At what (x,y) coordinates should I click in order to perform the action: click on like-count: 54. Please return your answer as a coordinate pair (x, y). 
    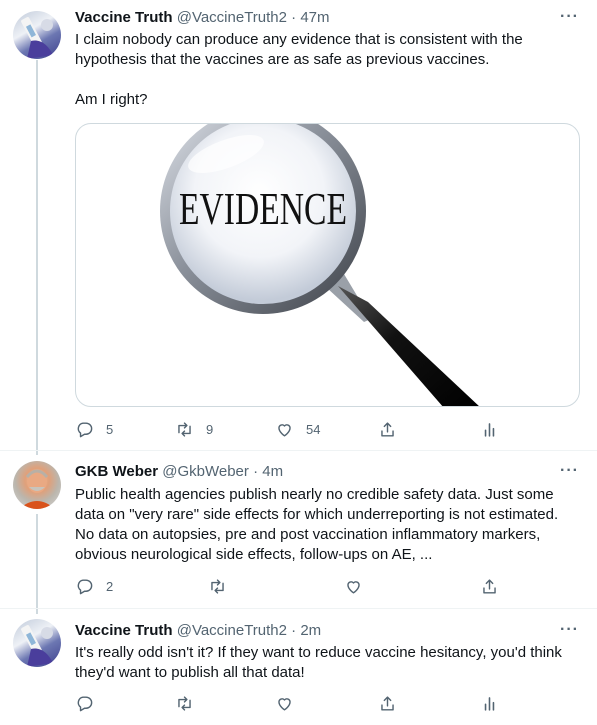
    Looking at the image, I should click on (313, 429).